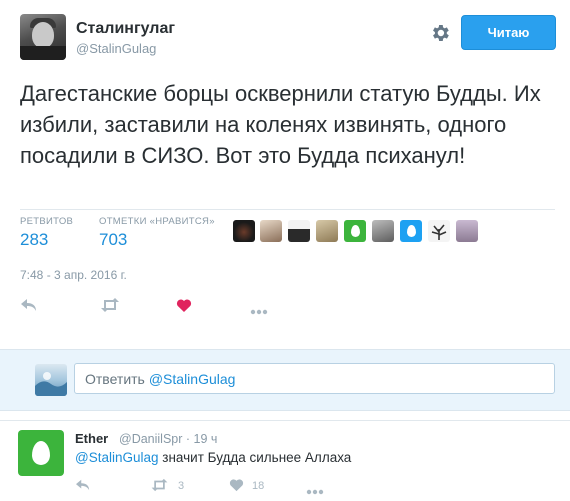 The image size is (570, 501). I want to click on retweet-icon, so click(110, 307).